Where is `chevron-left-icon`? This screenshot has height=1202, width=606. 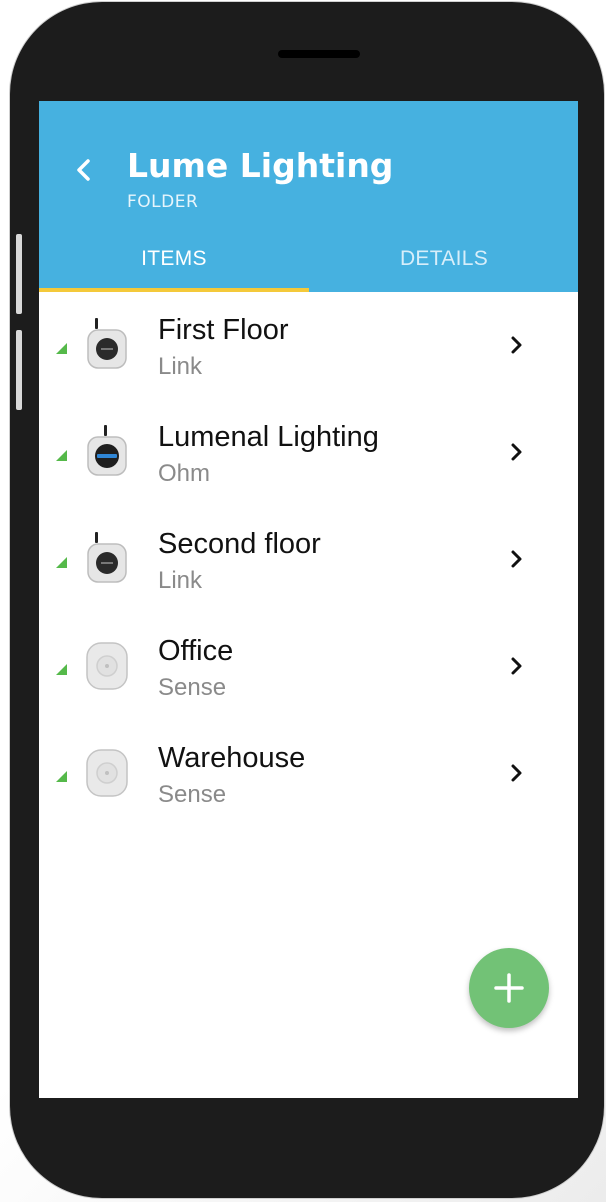 chevron-left-icon is located at coordinates (83, 170).